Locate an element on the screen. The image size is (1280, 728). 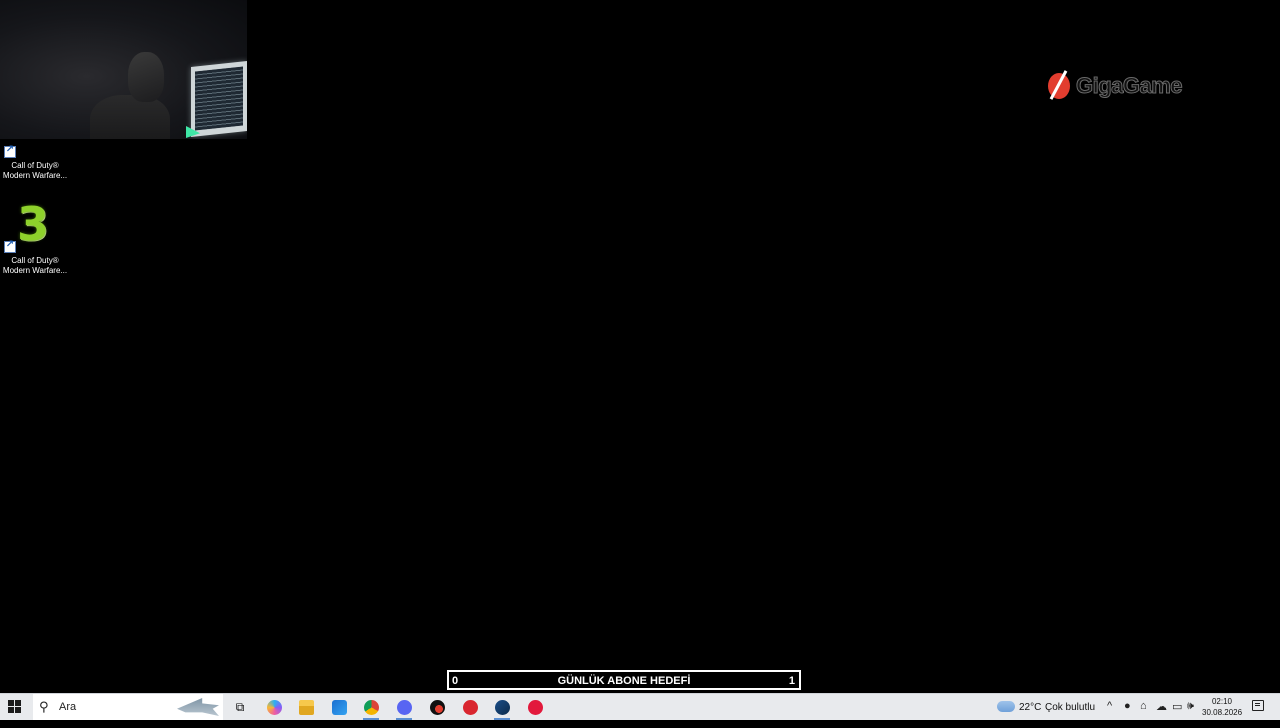
chevron-up-icon: ^ is located at coordinates (1109, 706).